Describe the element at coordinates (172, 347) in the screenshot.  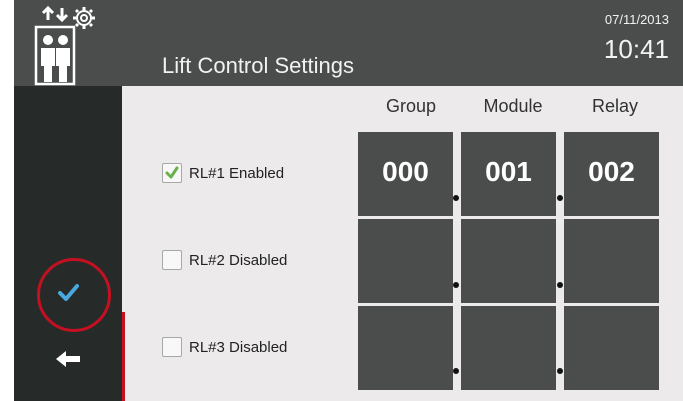
I see `relay-3-checkbox` at that location.